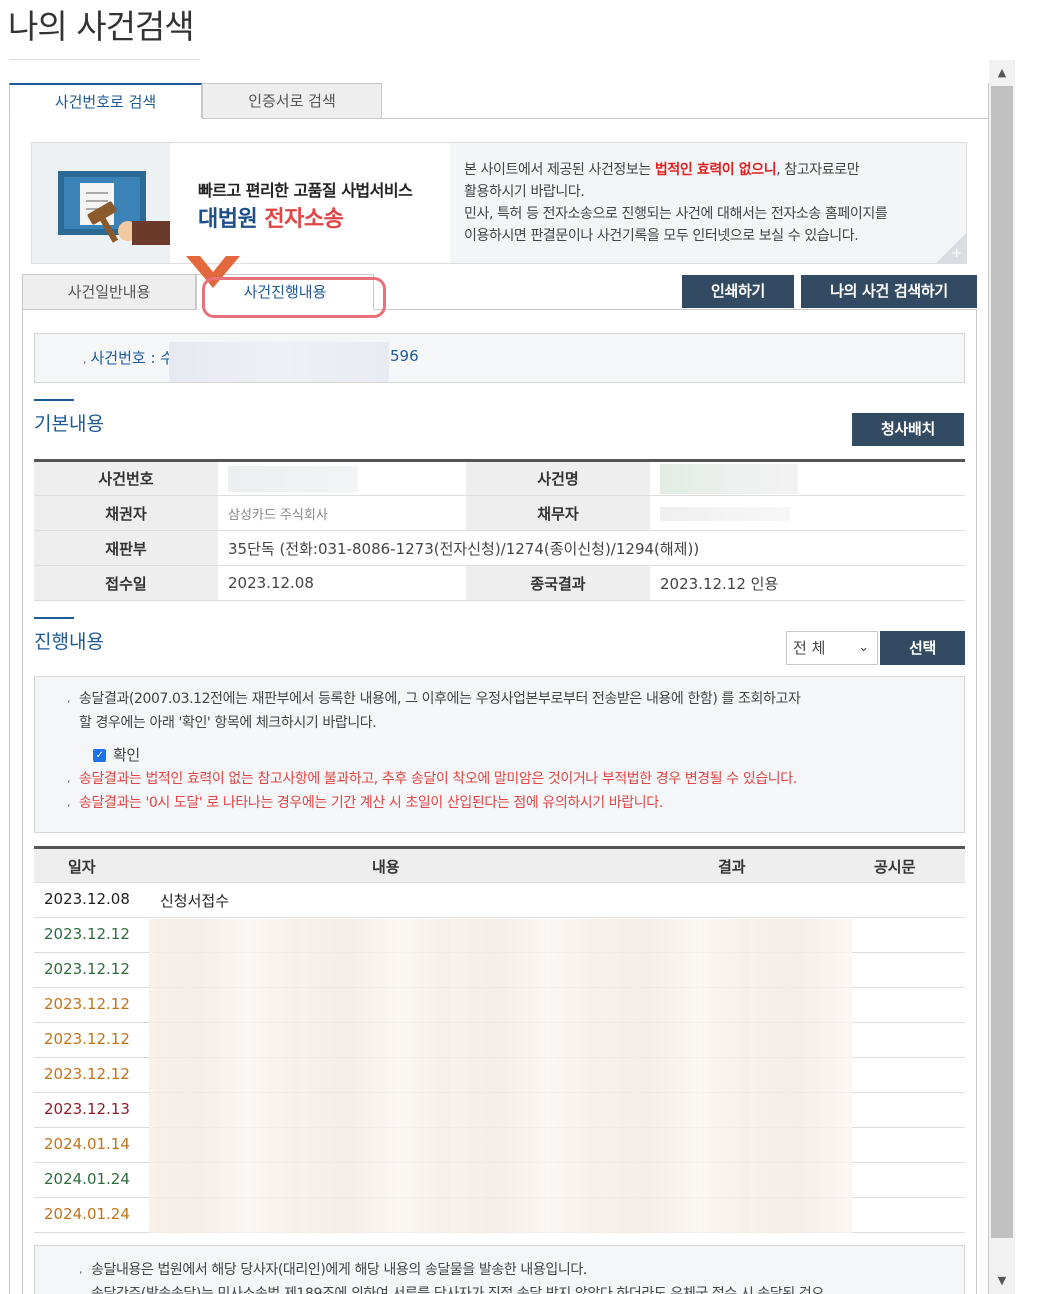  What do you see at coordinates (956, 253) in the screenshot?
I see `plus-icon: +` at bounding box center [956, 253].